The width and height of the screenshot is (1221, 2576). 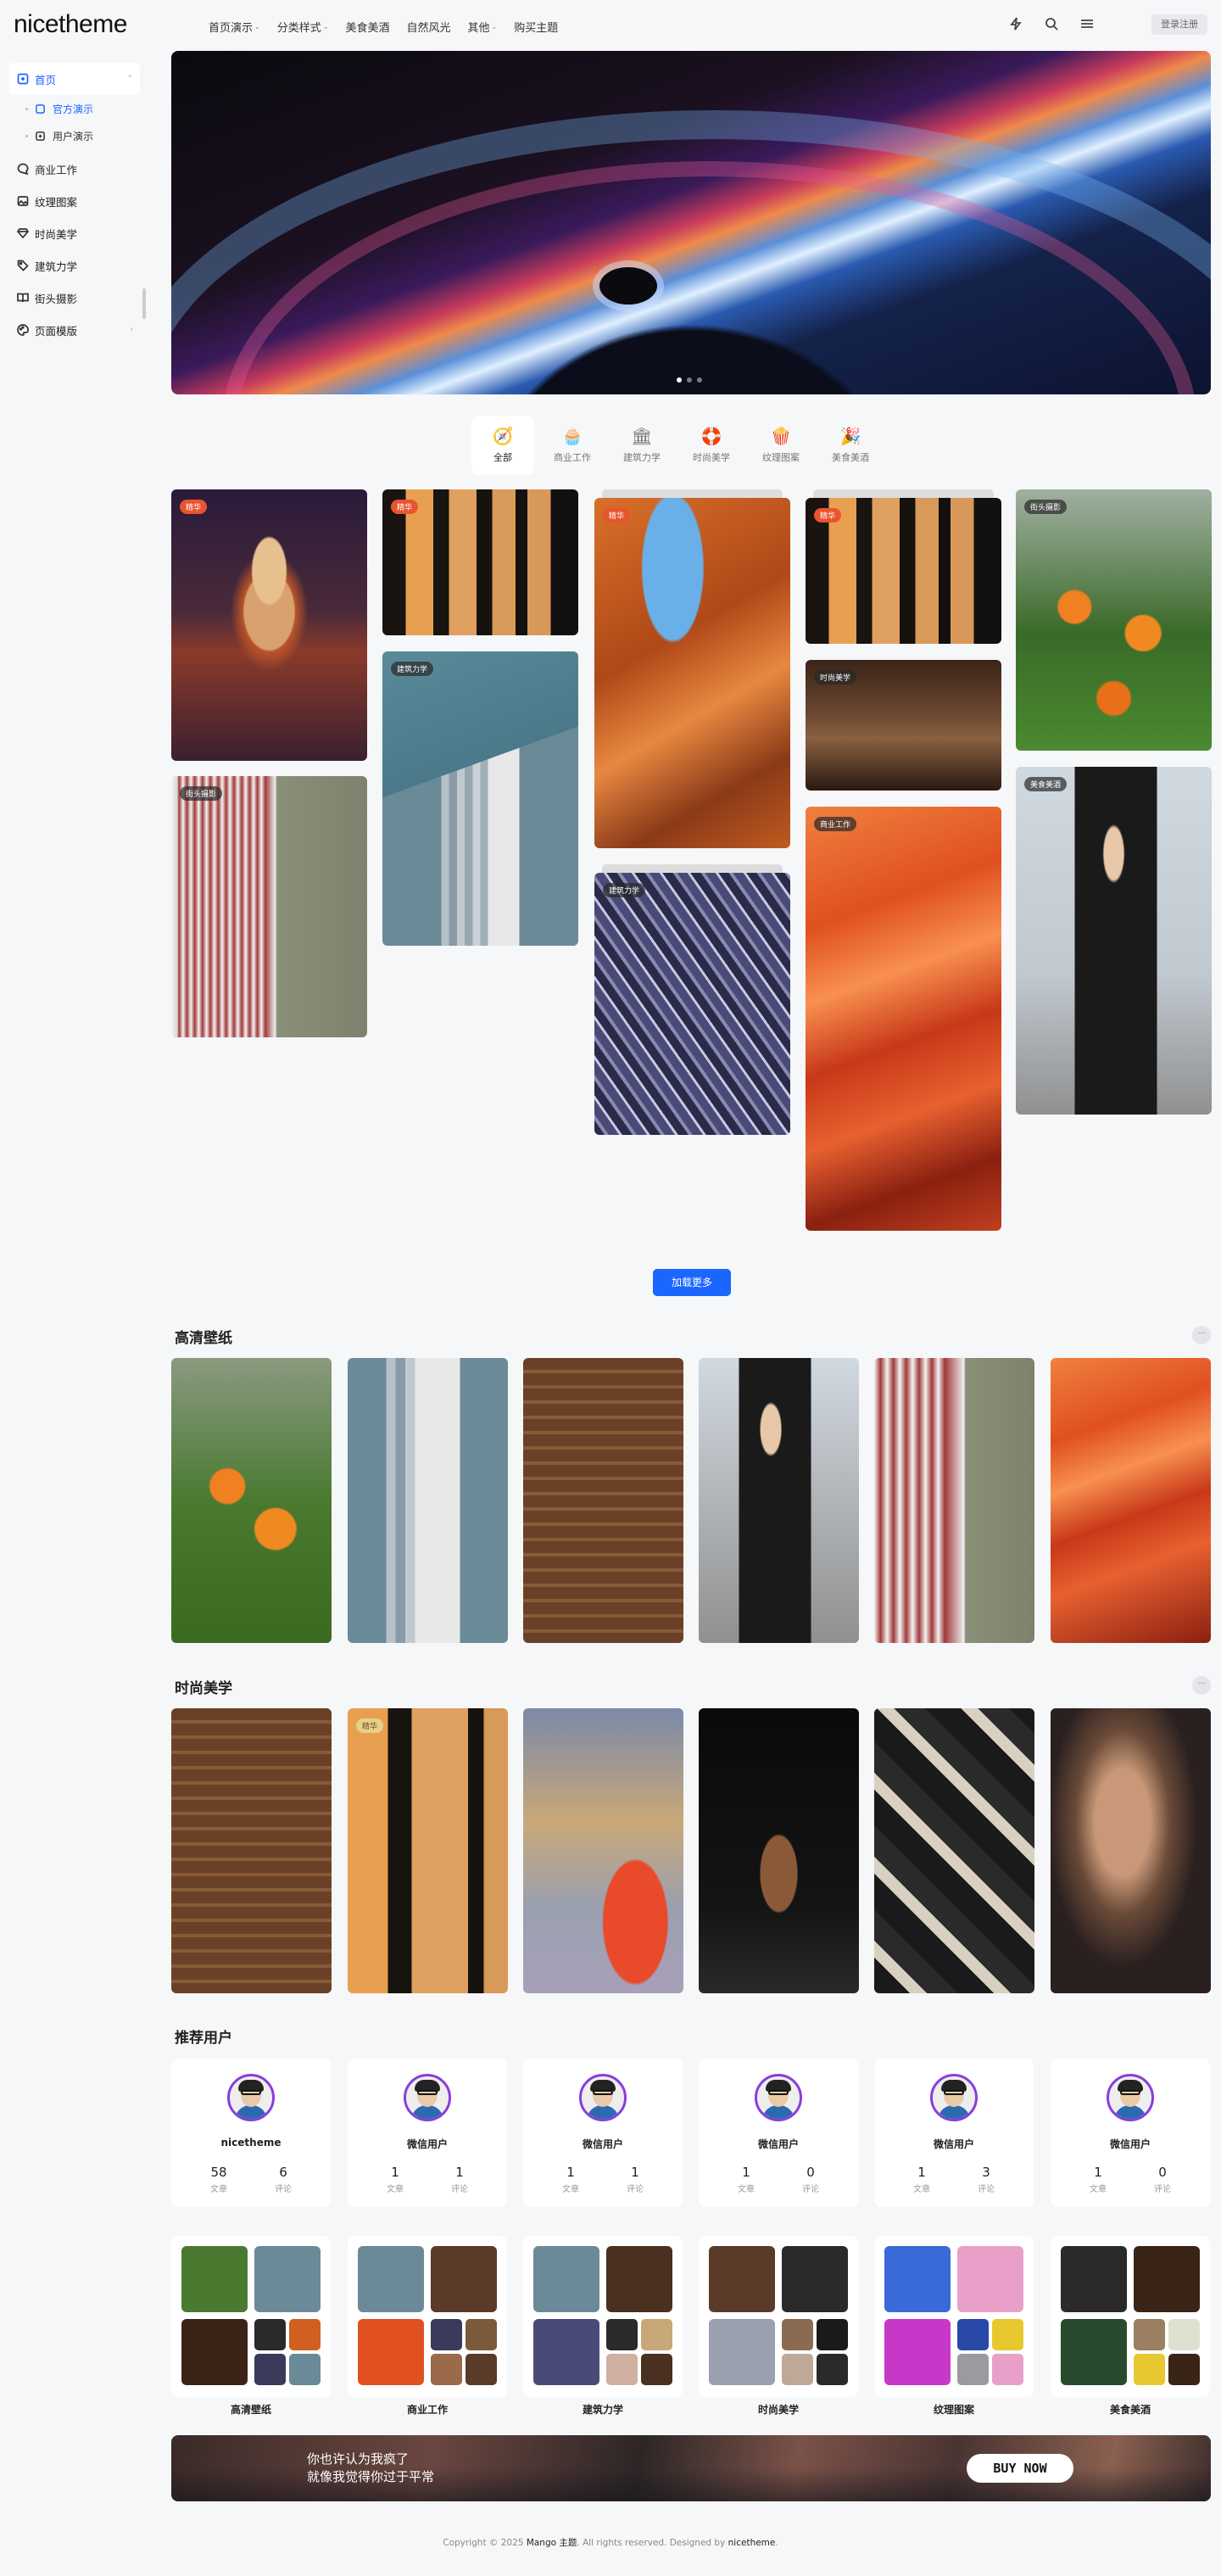 I want to click on sidebar-sub-official: 官方演示, so click(x=74, y=108).